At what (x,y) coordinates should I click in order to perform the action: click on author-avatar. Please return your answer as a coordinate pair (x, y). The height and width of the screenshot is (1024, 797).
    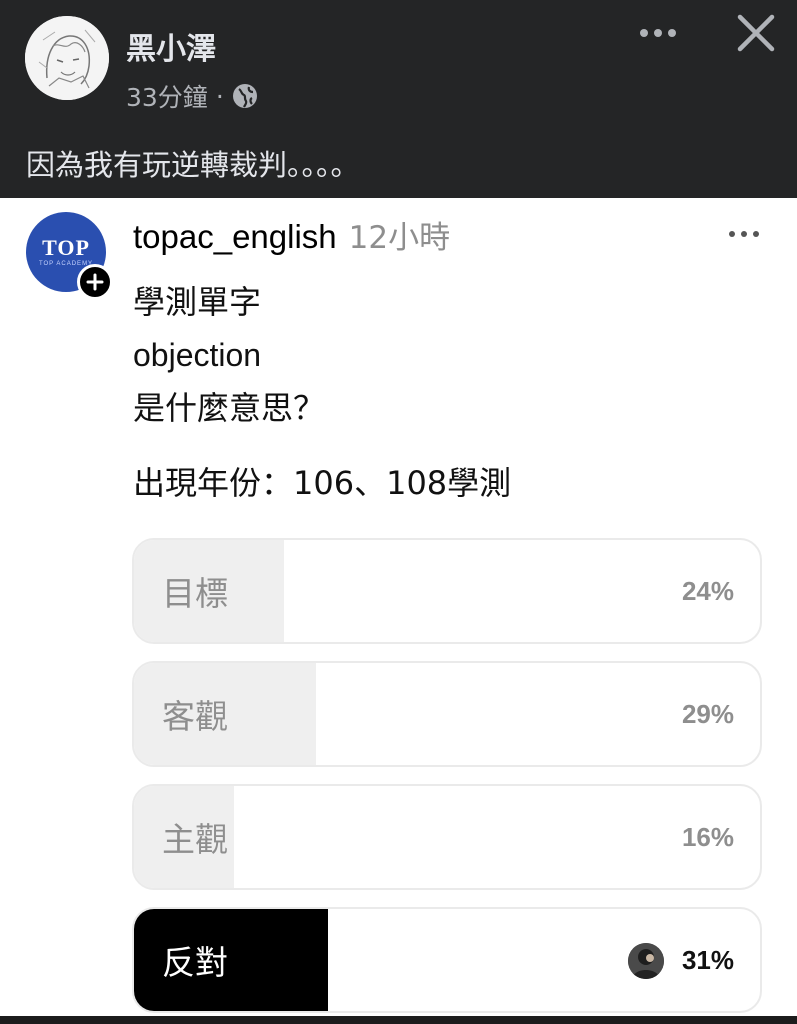
    Looking at the image, I should click on (67, 58).